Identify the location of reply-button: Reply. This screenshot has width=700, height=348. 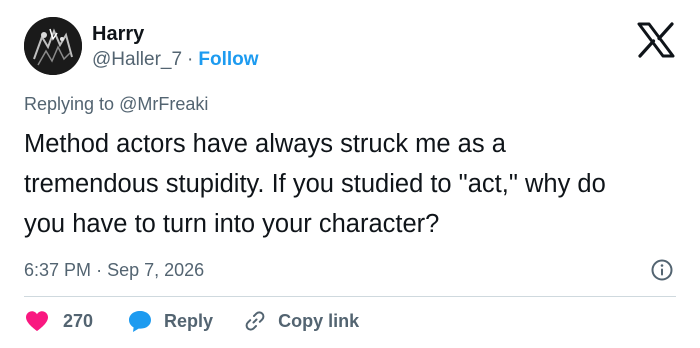
(185, 321).